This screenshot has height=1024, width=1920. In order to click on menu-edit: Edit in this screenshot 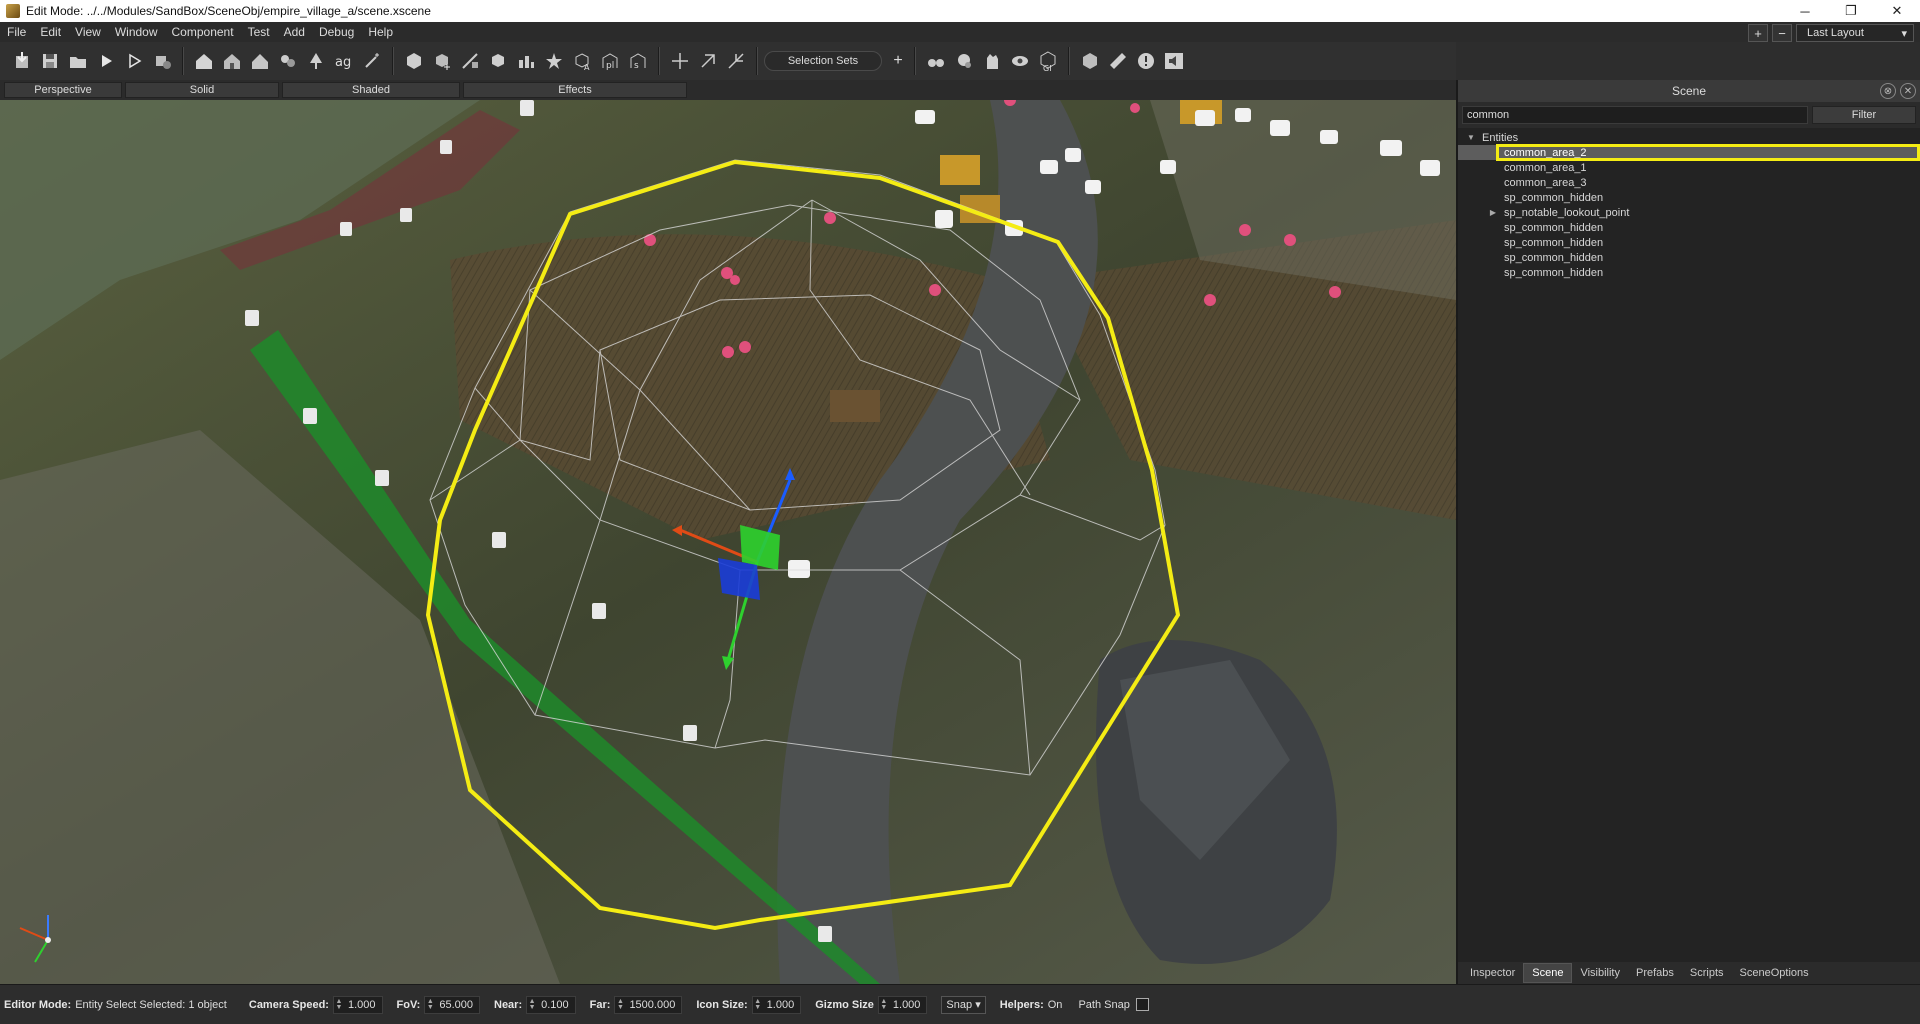, I will do `click(50, 32)`.